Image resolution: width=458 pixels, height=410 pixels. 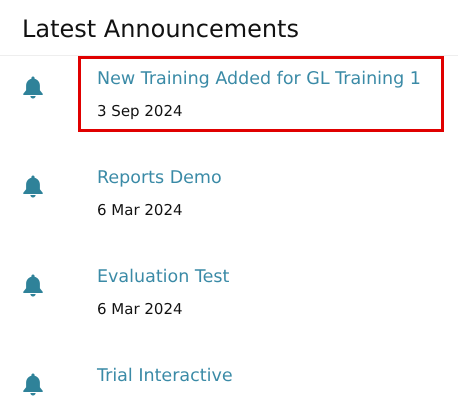 I want to click on announcement-link: Reports Demo, so click(x=159, y=178).